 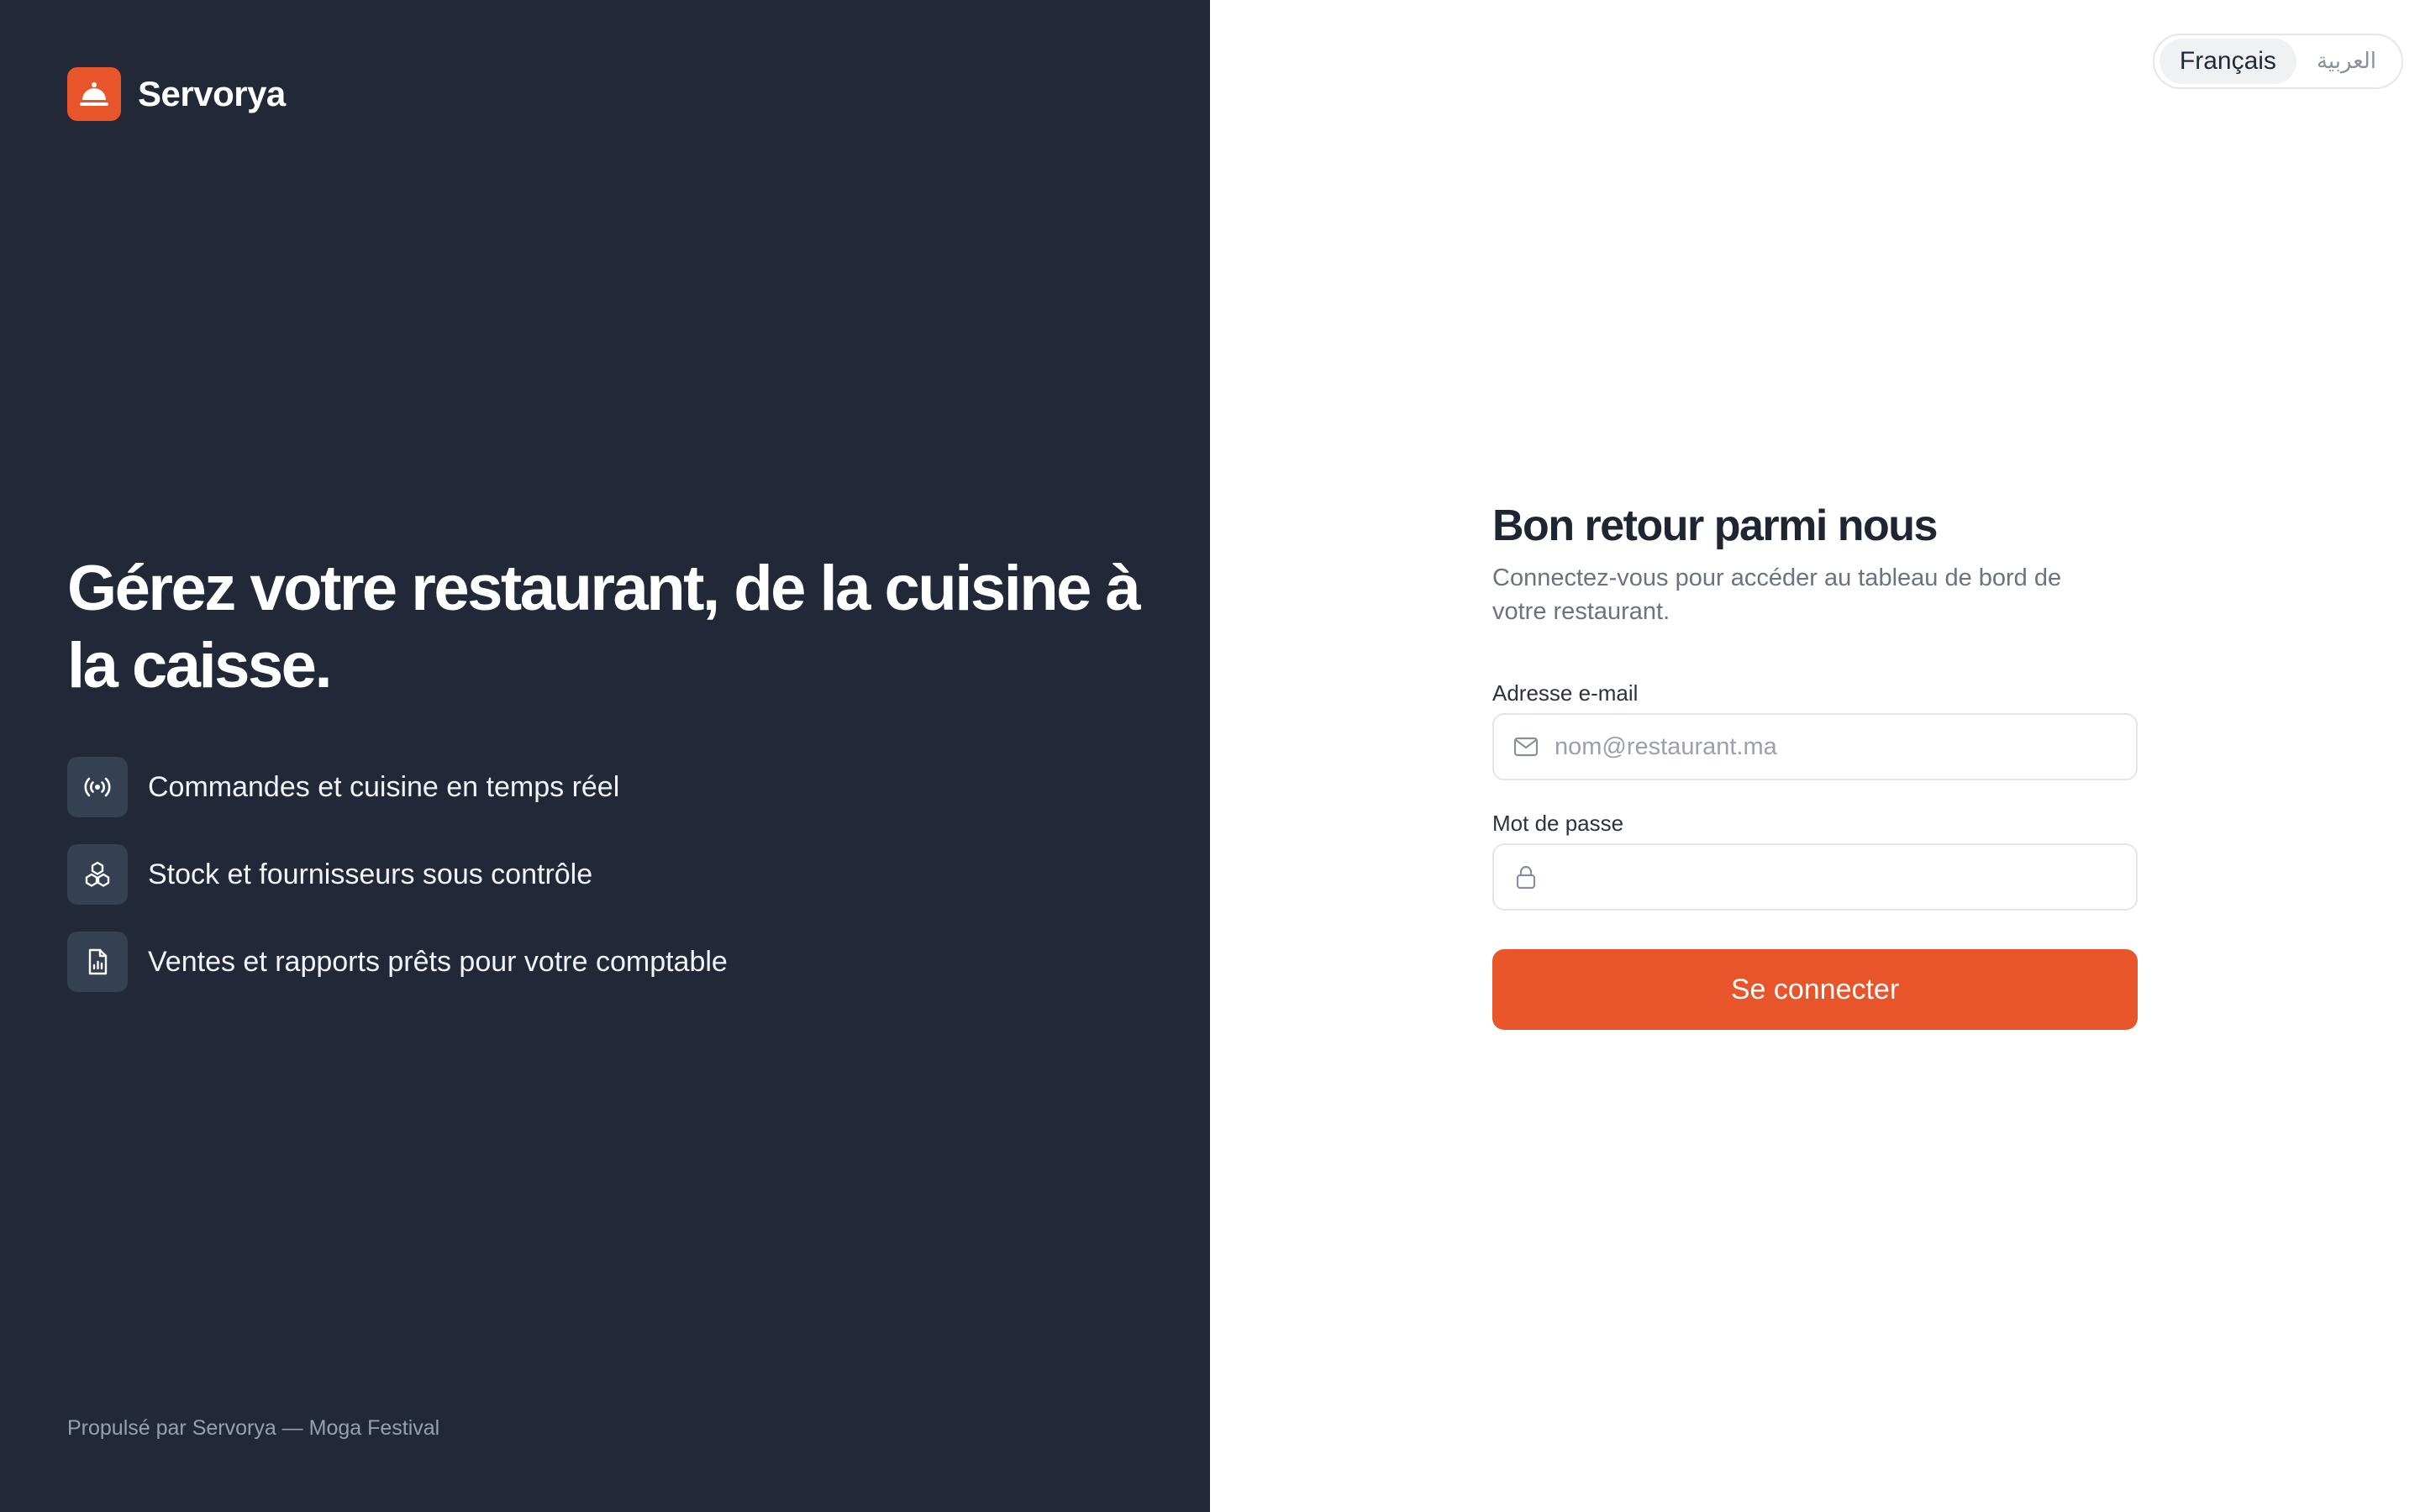 What do you see at coordinates (370, 874) in the screenshot?
I see `feature-label: Stock et fournisseurs sous contrôle` at bounding box center [370, 874].